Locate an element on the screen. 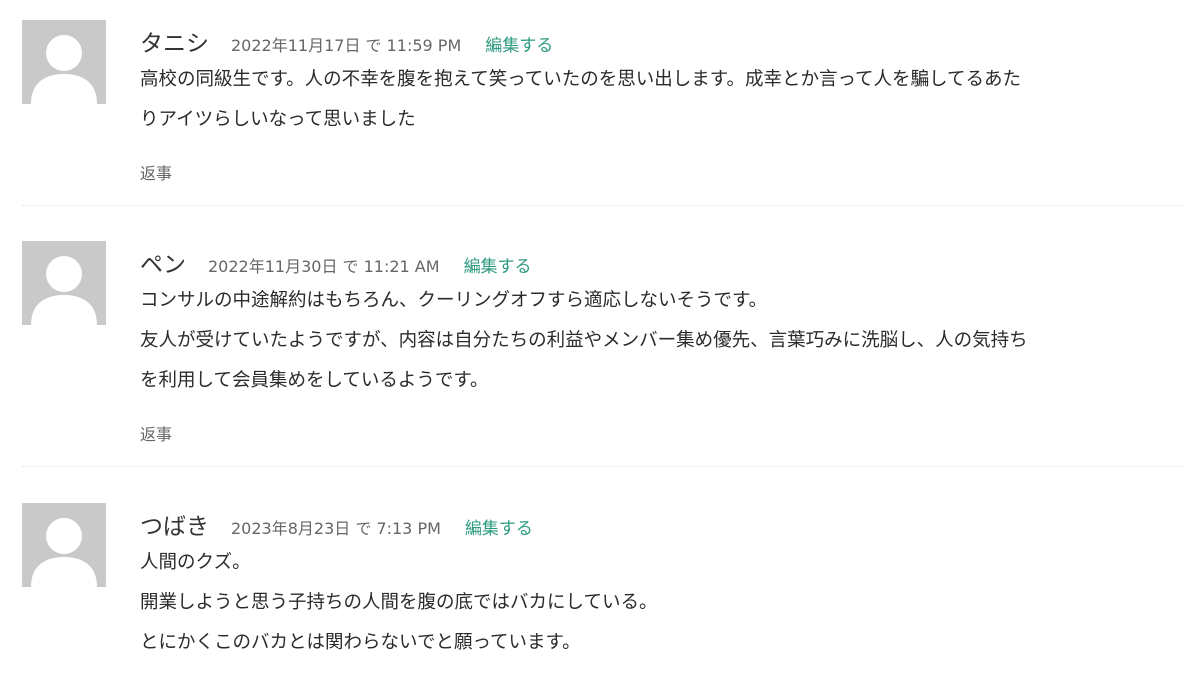 The height and width of the screenshot is (675, 1200). comment-author: つばき is located at coordinates (174, 527).